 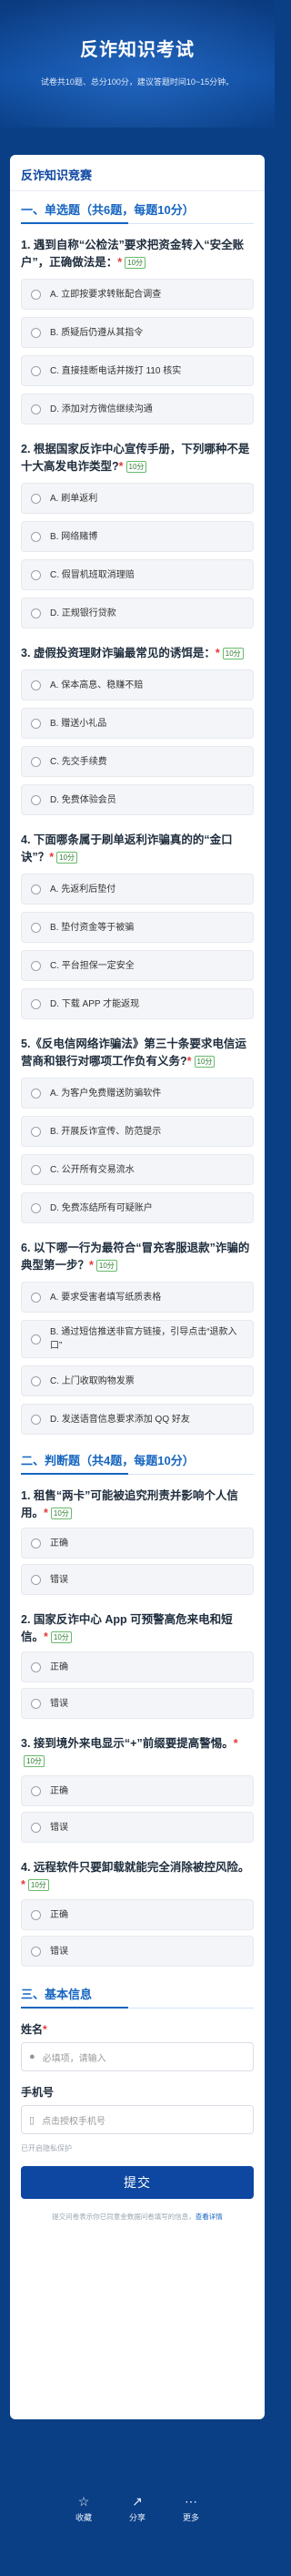 I want to click on answer-option: B. 赠送小礼品, so click(x=137, y=723).